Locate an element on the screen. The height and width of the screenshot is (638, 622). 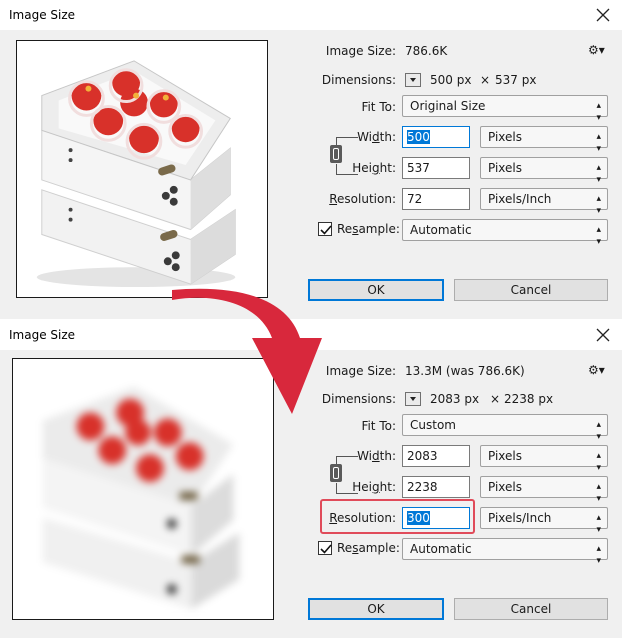
height-input: 2238 is located at coordinates (436, 487).